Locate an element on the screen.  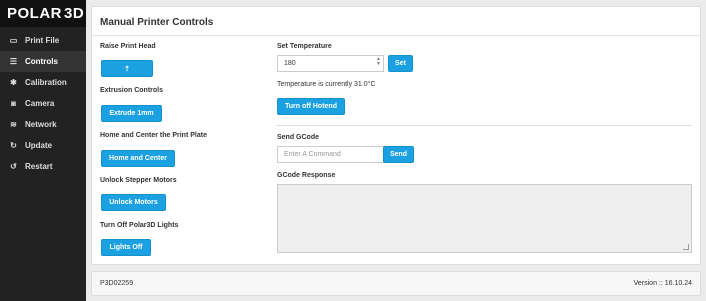
logo-text-left: POLAR is located at coordinates (34, 13).